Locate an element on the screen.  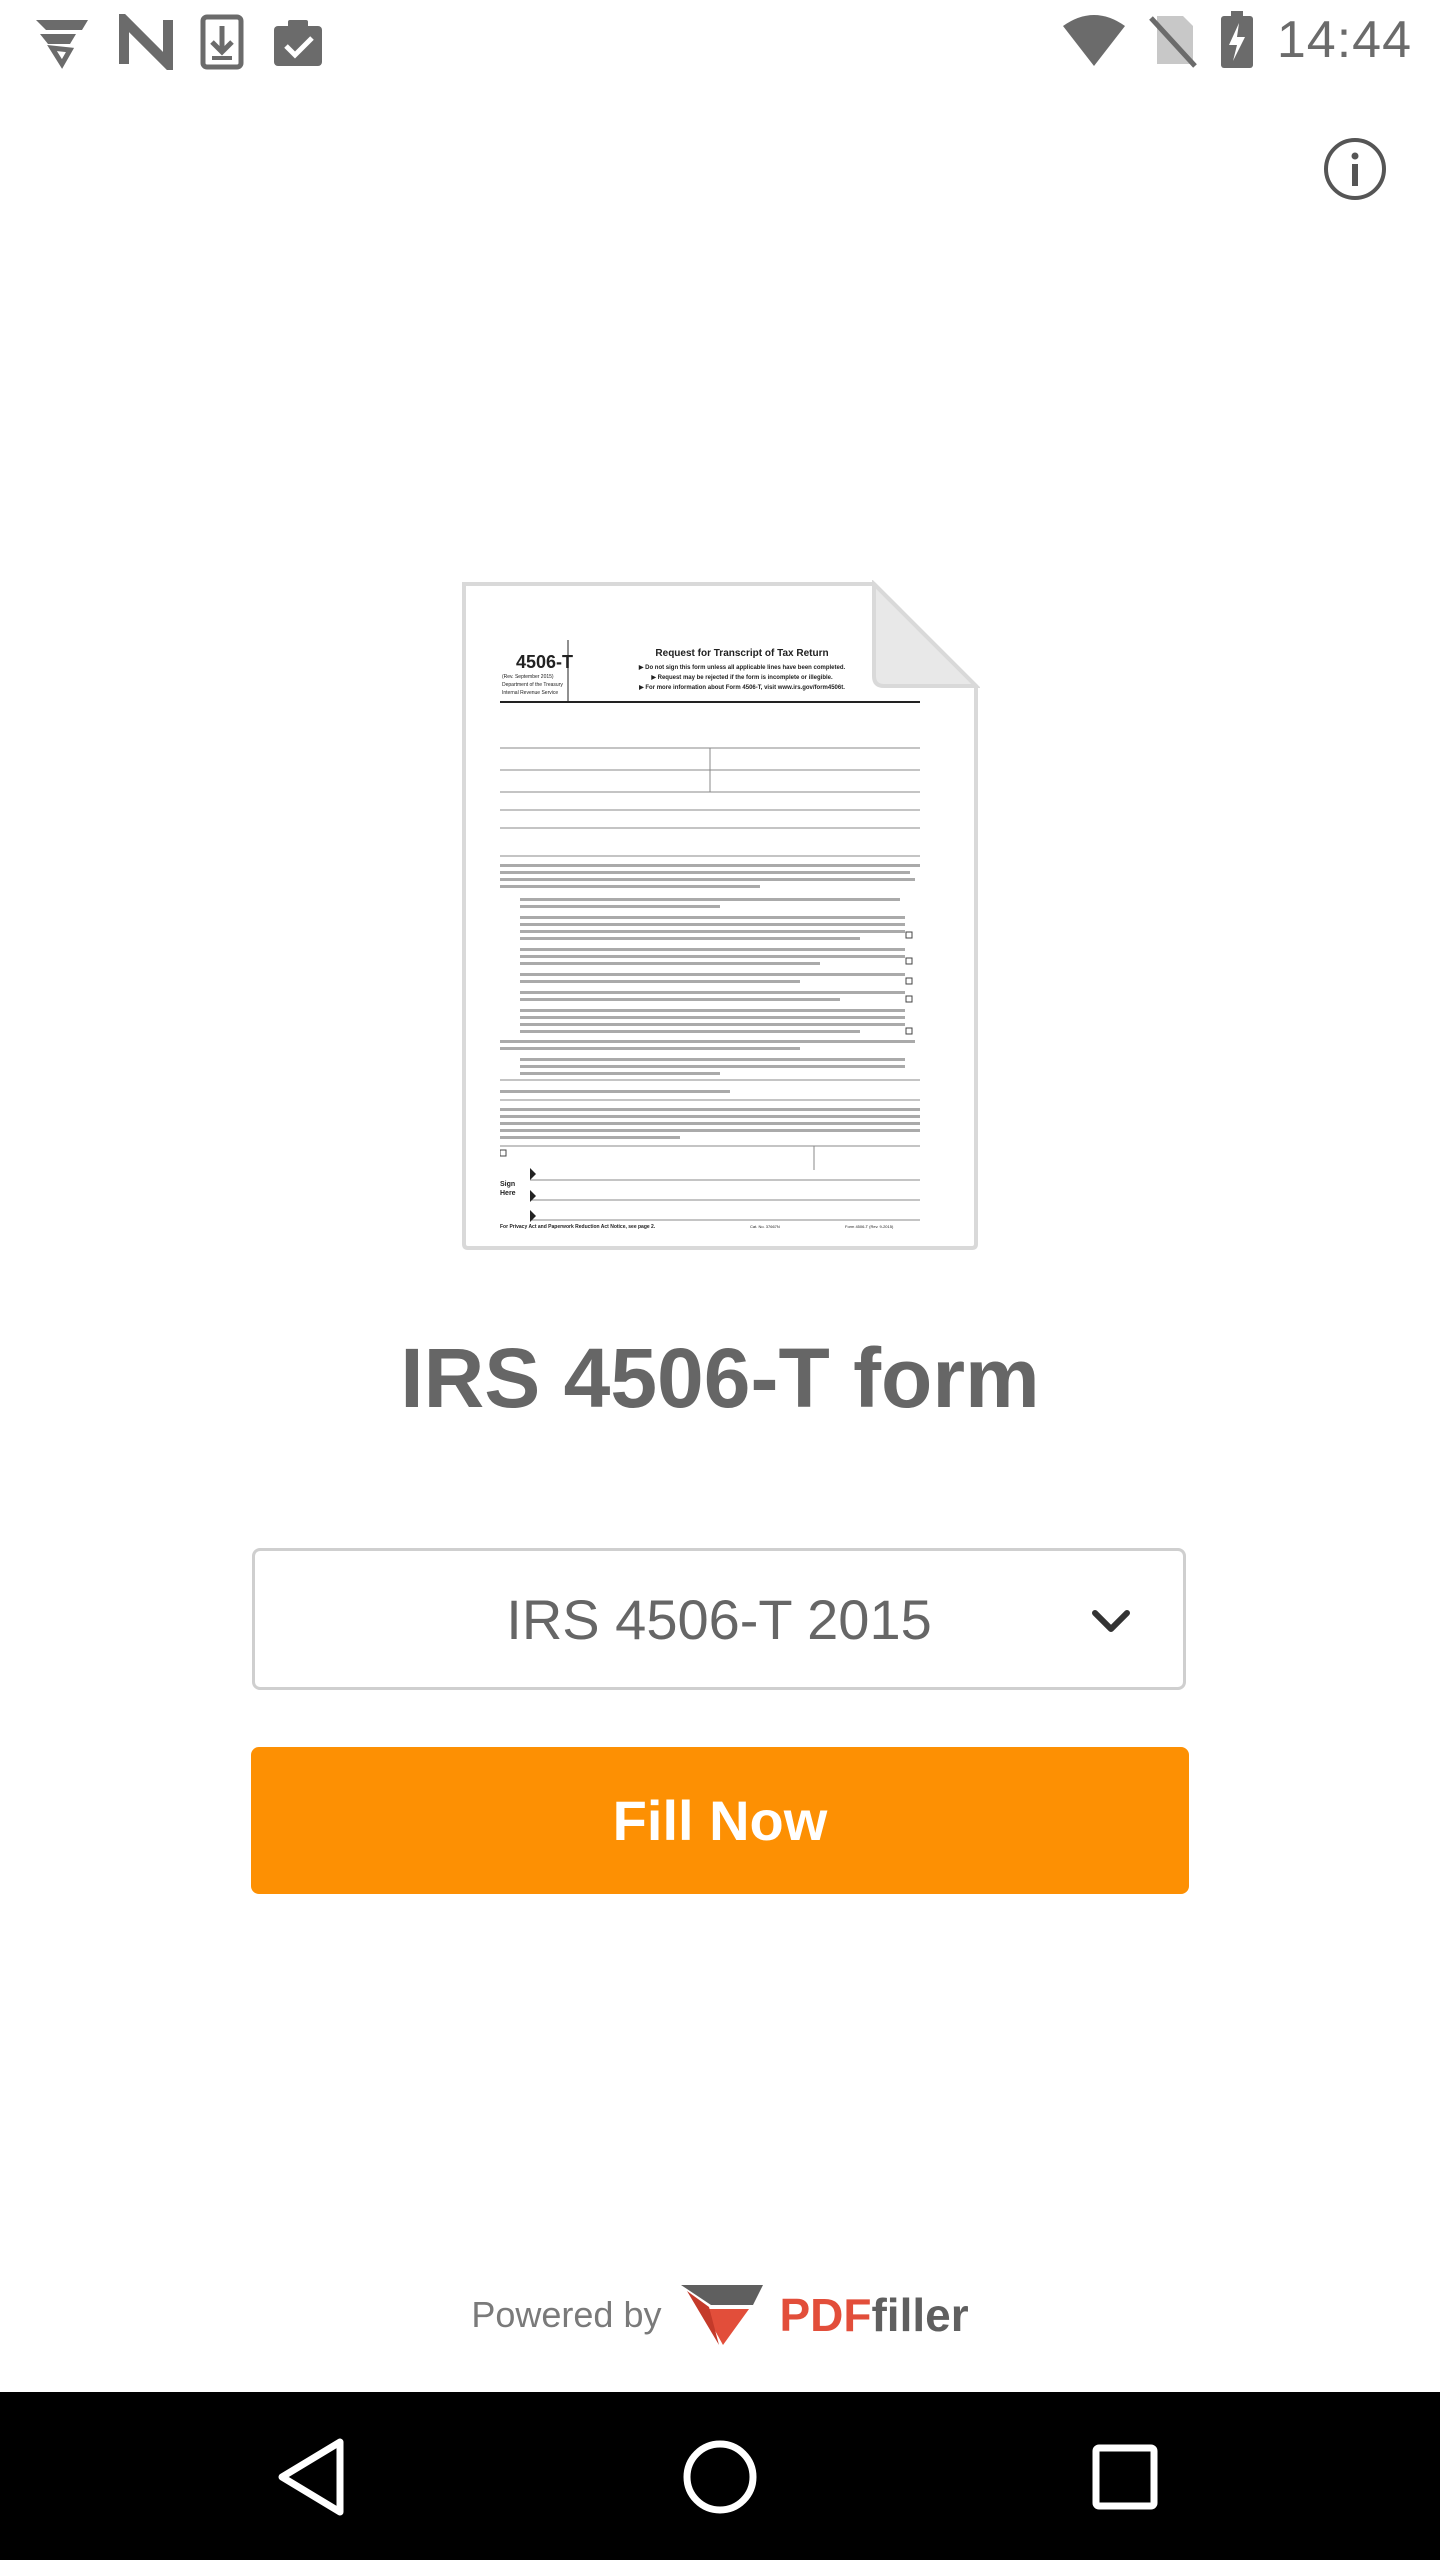
info-icon is located at coordinates (1355, 169).